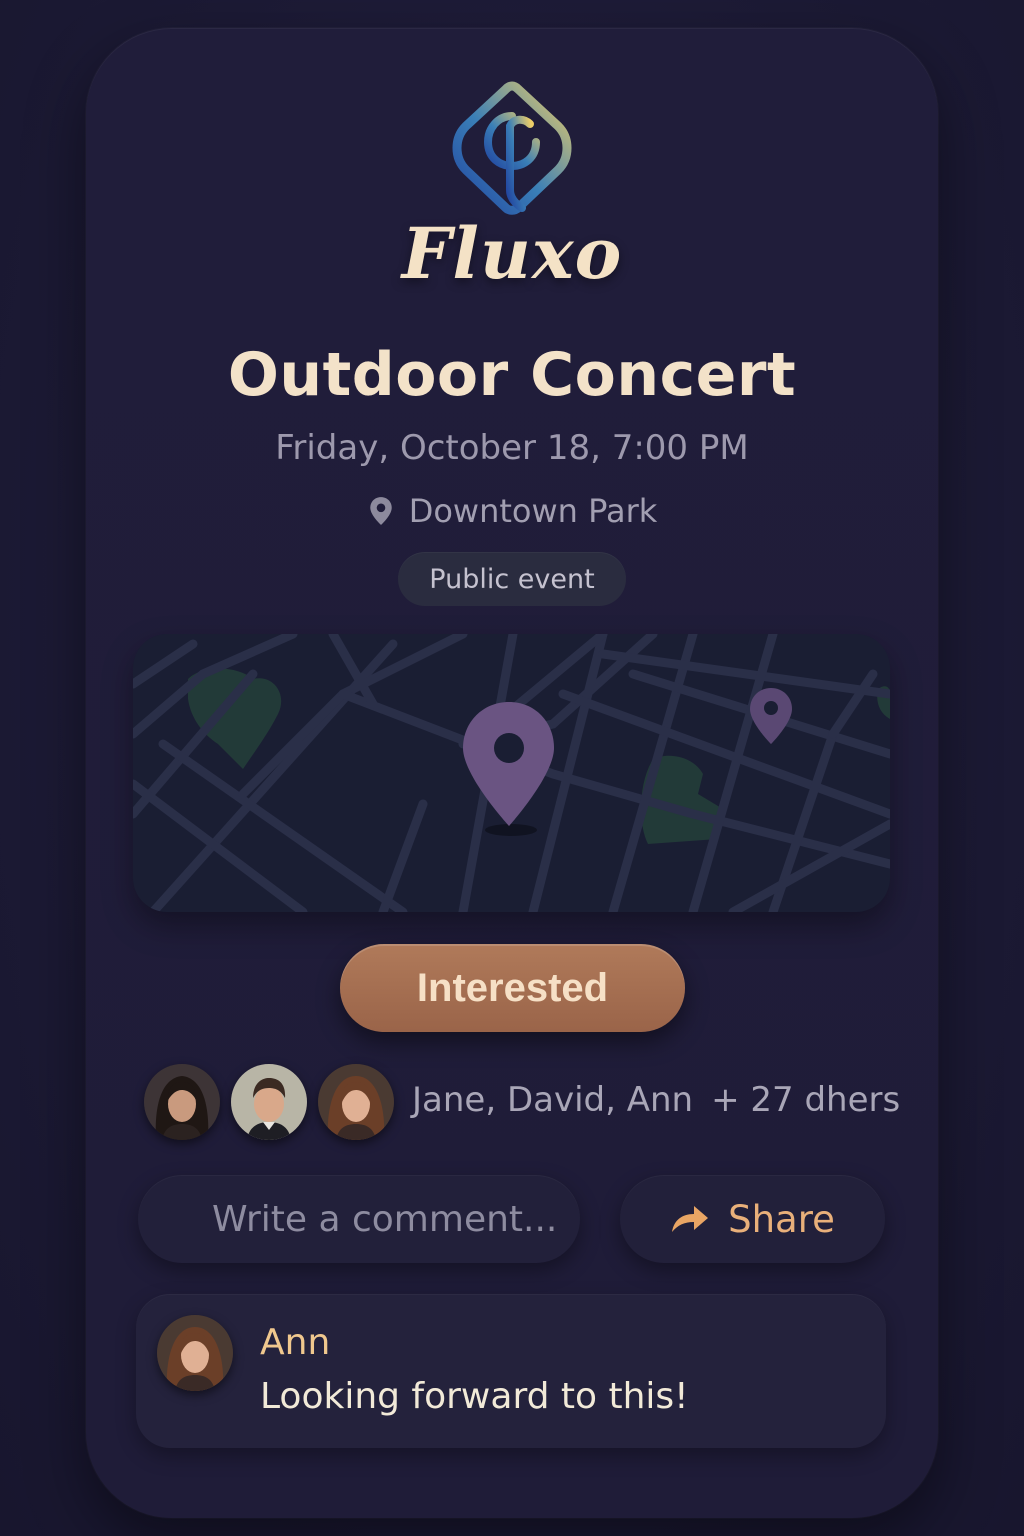 The height and width of the screenshot is (1536, 1024). Describe the element at coordinates (512, 988) in the screenshot. I see `interested-button: Interested` at that location.